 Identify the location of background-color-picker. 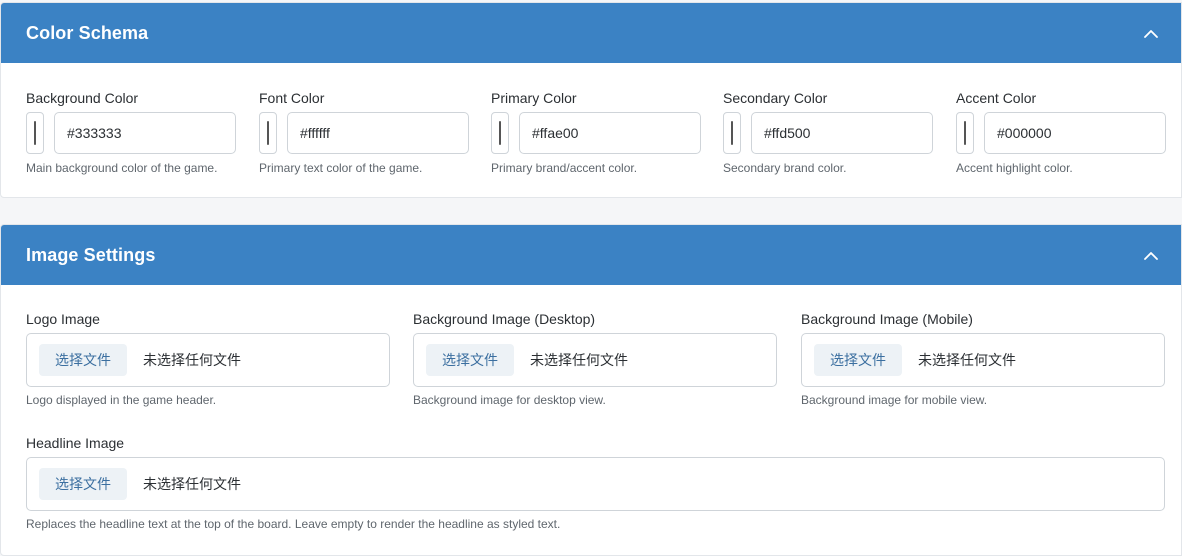
(35, 133).